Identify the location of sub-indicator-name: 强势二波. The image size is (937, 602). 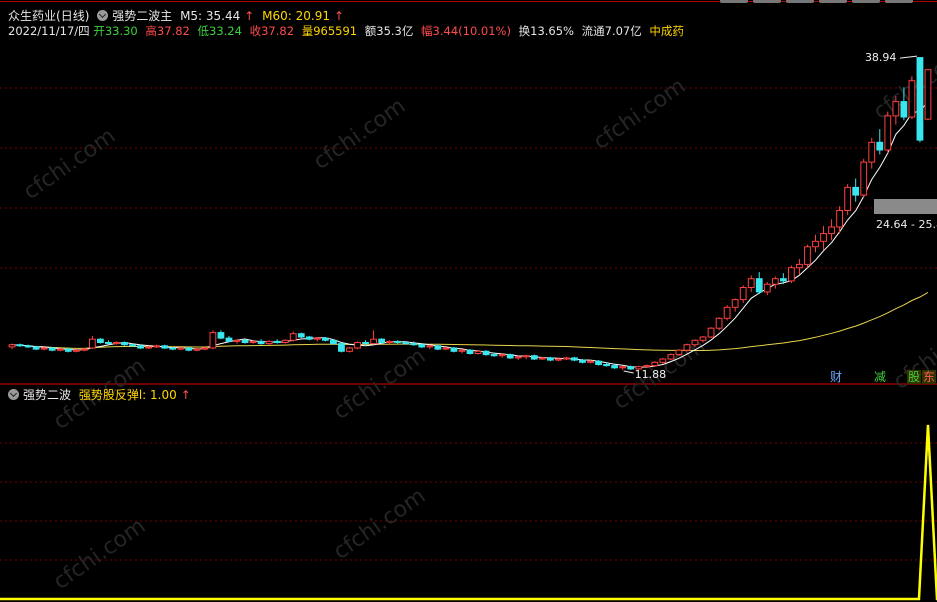
(47, 395).